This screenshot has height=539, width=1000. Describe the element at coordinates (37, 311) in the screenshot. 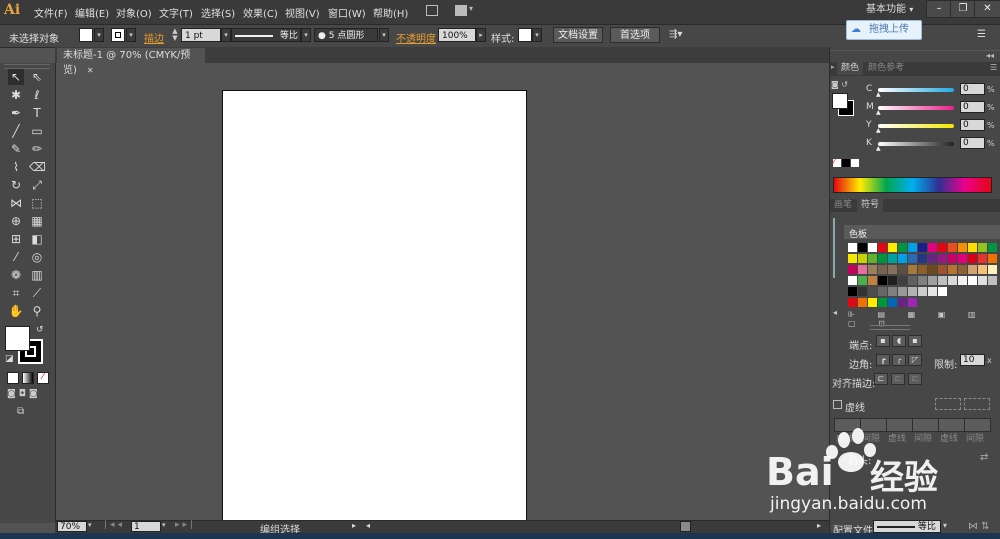

I see `zoom-tool-icon: ⚲` at that location.